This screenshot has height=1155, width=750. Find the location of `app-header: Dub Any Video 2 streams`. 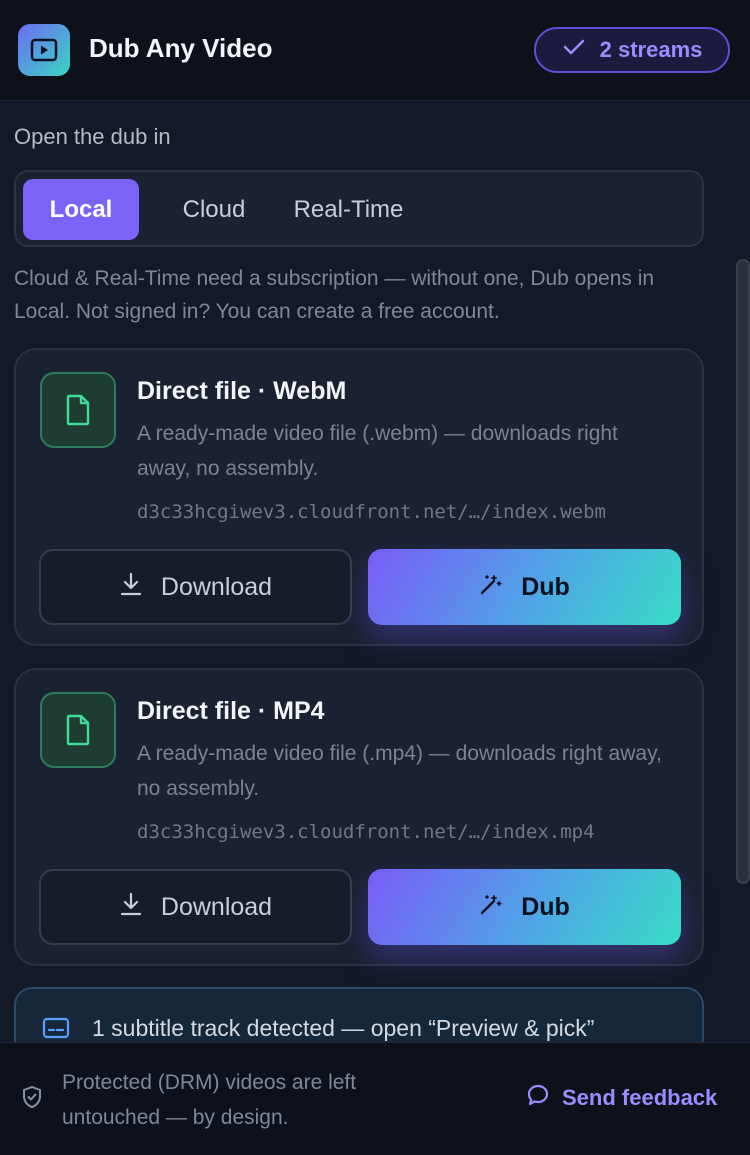

app-header: Dub Any Video 2 streams is located at coordinates (375, 50).